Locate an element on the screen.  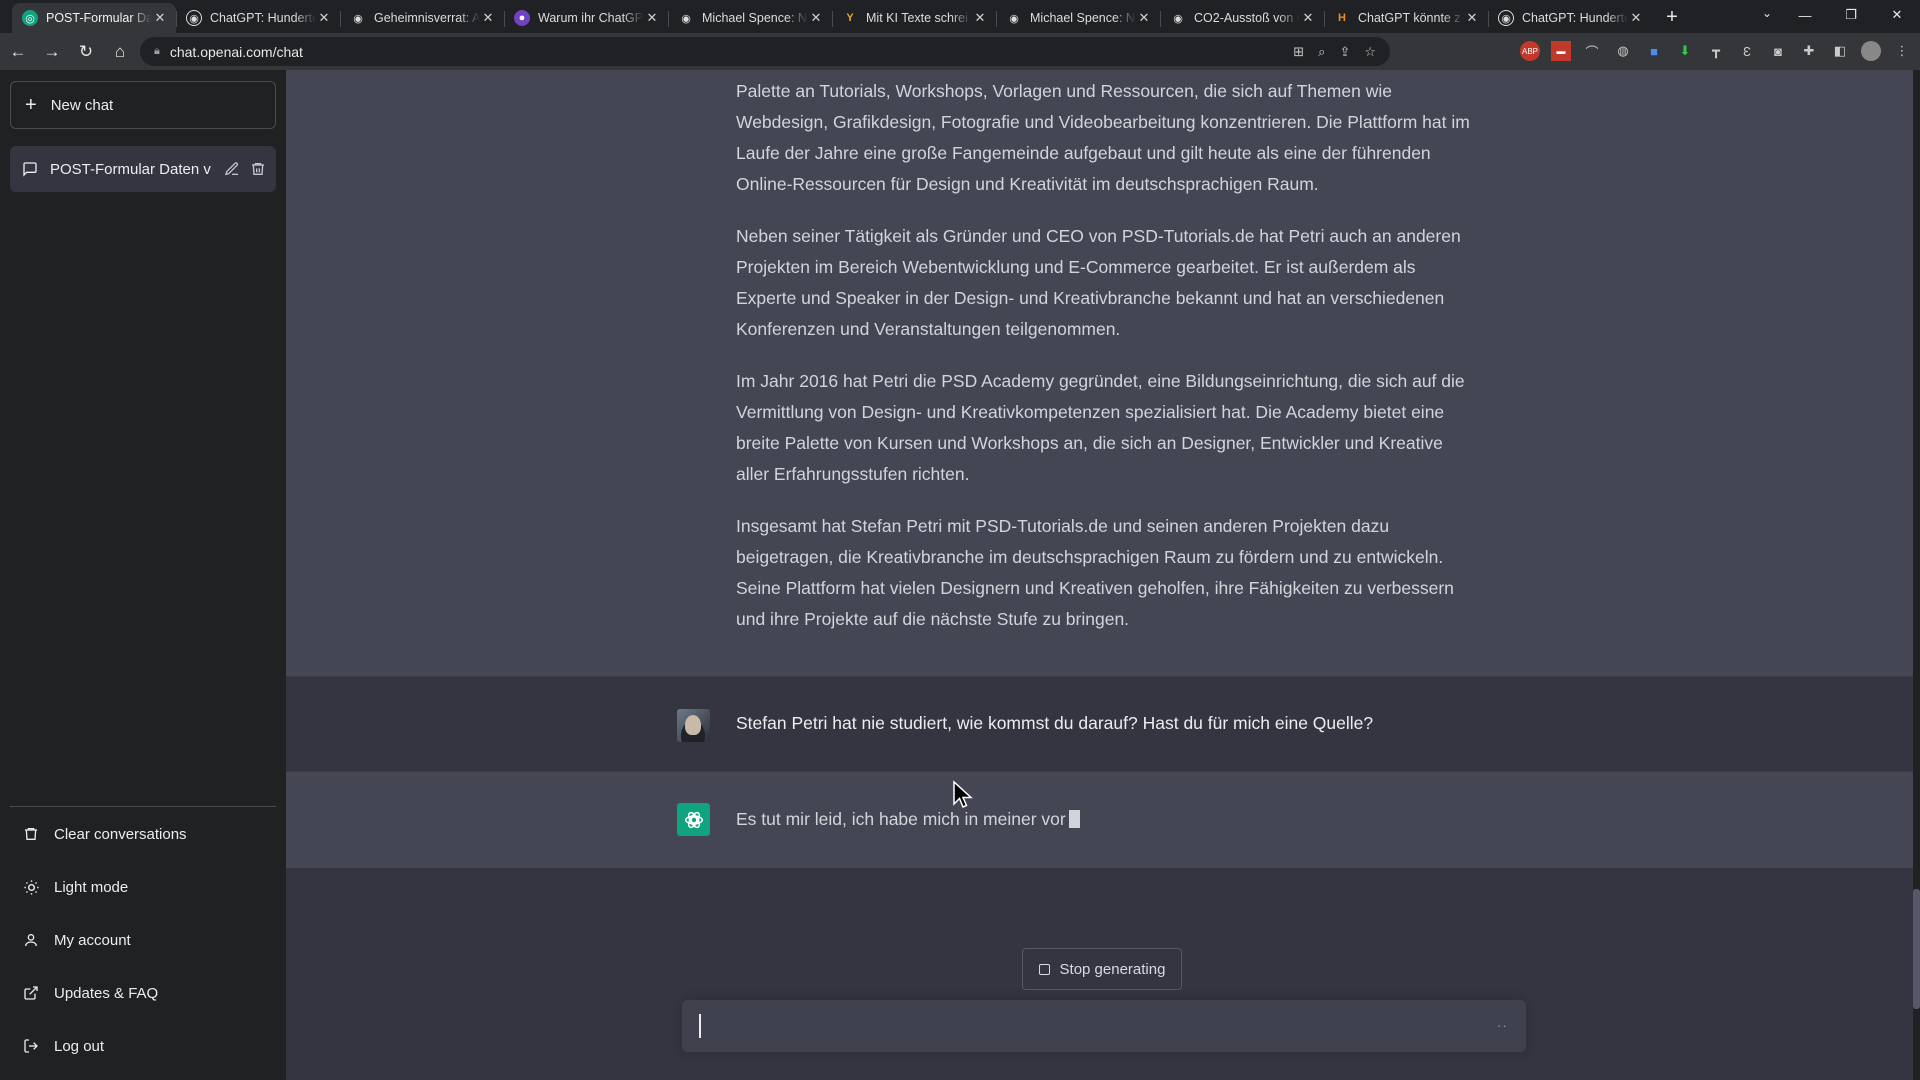
tab-title: CO2-Ausstoß von C is located at coordinates (1247, 18).